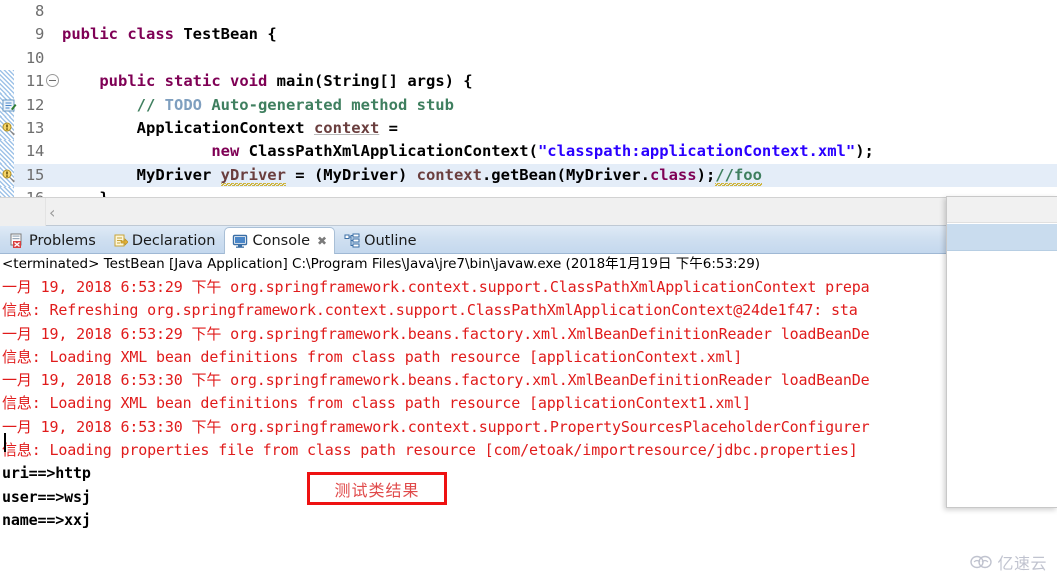 Image resolution: width=1057 pixels, height=582 pixels. I want to click on code-token: ClassPathXmlApplicationContext(, so click(388, 151).